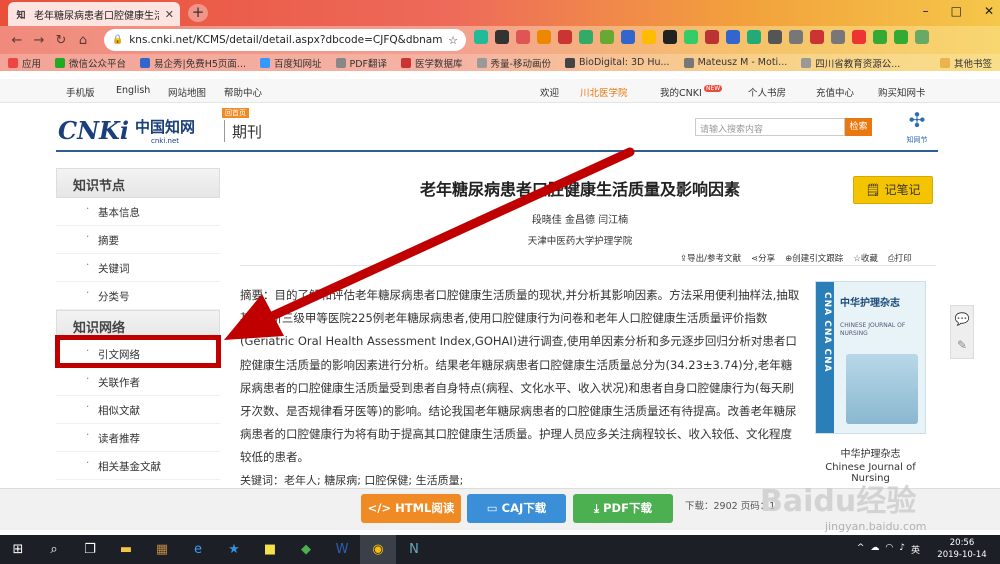  Describe the element at coordinates (290, 63) in the screenshot. I see `bookmark-item: 百度知网址` at that location.